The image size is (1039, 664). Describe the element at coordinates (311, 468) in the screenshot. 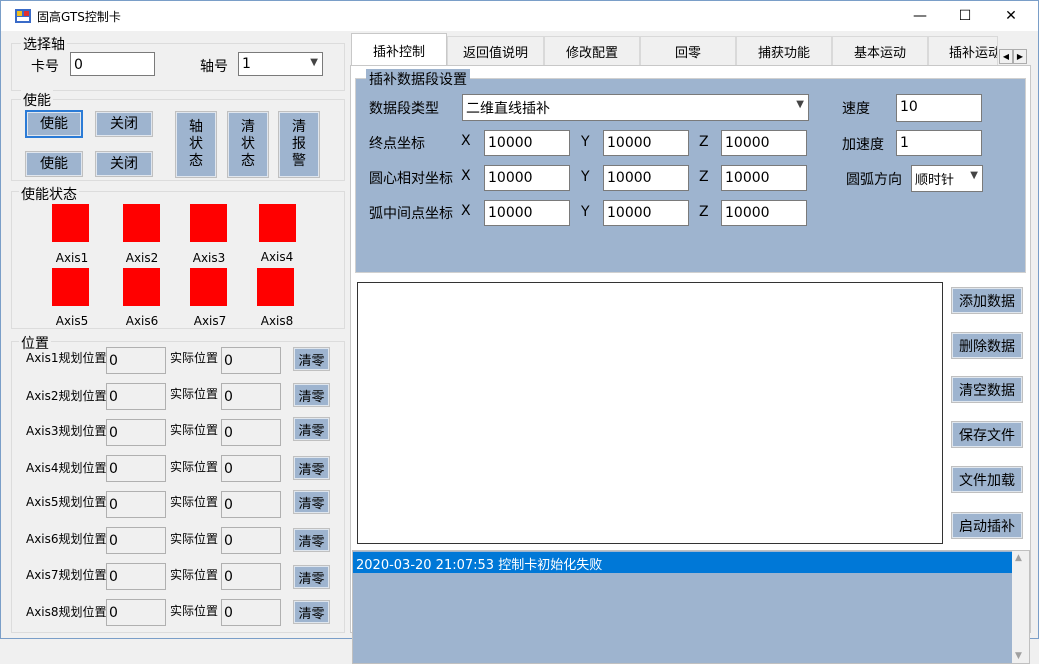

I see `axis4-clear-button: 清零` at that location.